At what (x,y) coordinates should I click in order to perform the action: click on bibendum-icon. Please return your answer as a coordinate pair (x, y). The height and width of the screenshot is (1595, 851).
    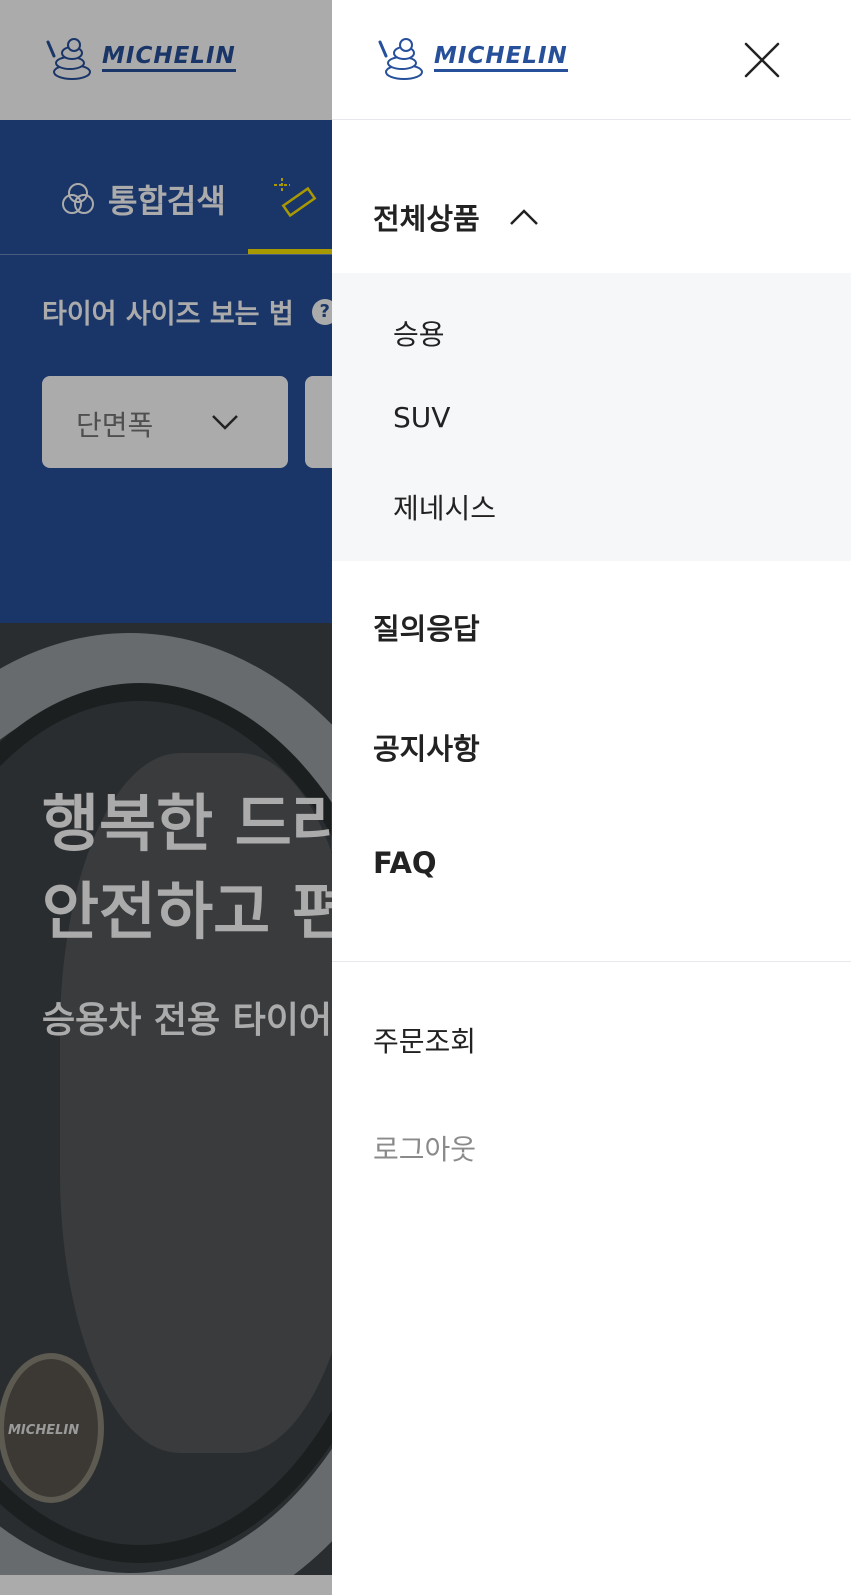
    Looking at the image, I should click on (400, 59).